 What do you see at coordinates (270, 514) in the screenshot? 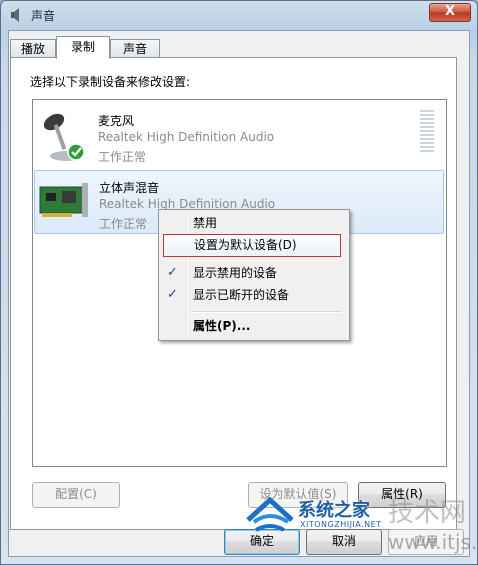
I see `house-logo-icon` at bounding box center [270, 514].